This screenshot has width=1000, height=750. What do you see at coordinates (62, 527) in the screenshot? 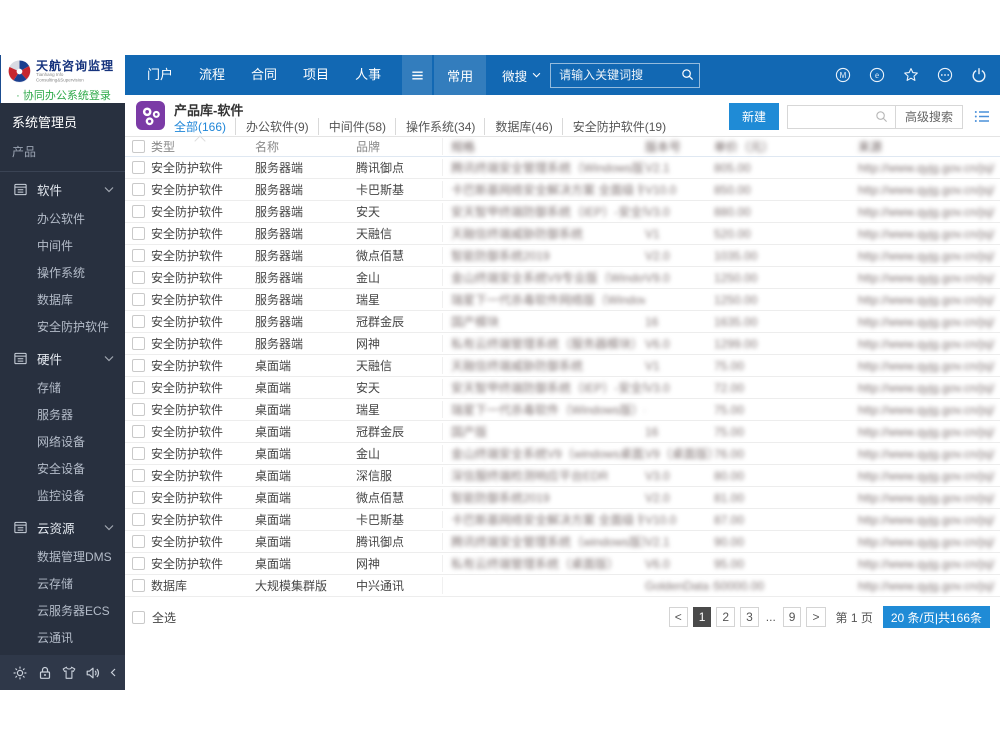
I see `sidebar-group-cloud: 云资源` at bounding box center [62, 527].